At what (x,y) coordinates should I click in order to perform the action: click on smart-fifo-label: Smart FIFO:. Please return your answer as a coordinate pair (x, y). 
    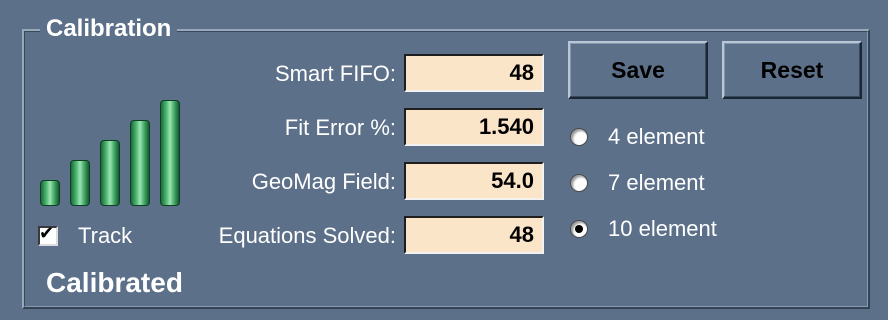
    Looking at the image, I should click on (335, 73).